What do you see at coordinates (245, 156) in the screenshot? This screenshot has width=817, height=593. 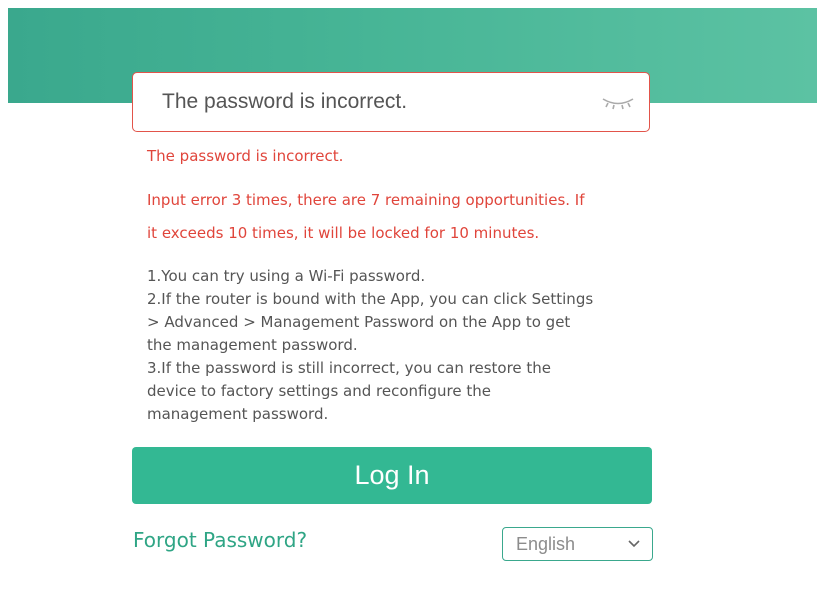 I see `error-message: The password is incorrect.` at bounding box center [245, 156].